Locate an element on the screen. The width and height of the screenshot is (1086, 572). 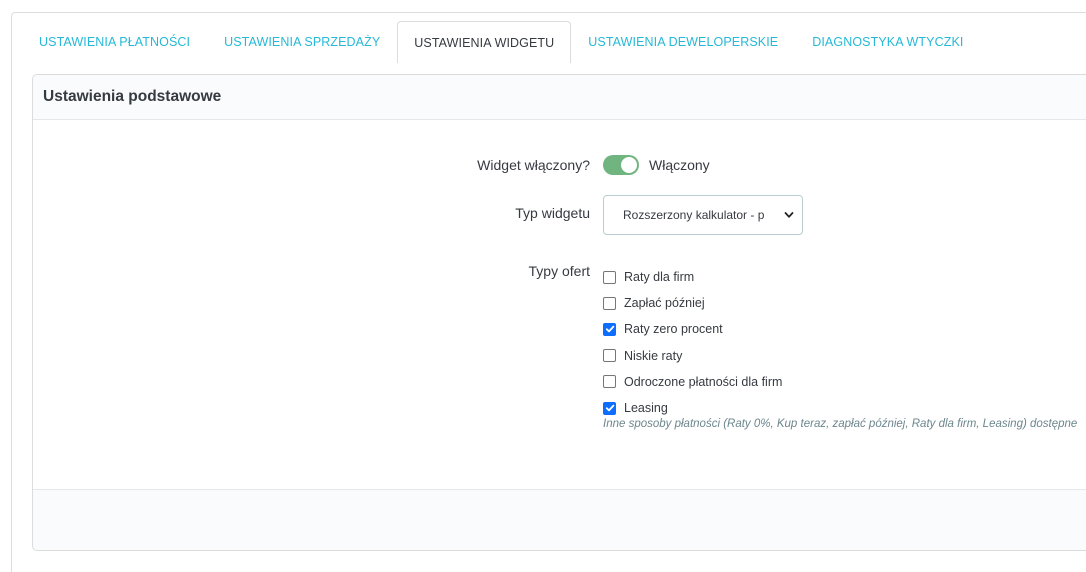
checkbox-niskie-raty is located at coordinates (609, 356).